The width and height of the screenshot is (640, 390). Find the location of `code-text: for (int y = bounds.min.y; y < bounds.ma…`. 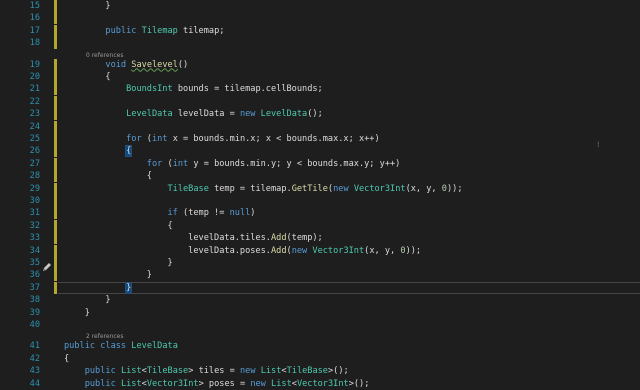

code-text: for (int y = bounds.min.y; y < bounds.ma… is located at coordinates (232, 164).